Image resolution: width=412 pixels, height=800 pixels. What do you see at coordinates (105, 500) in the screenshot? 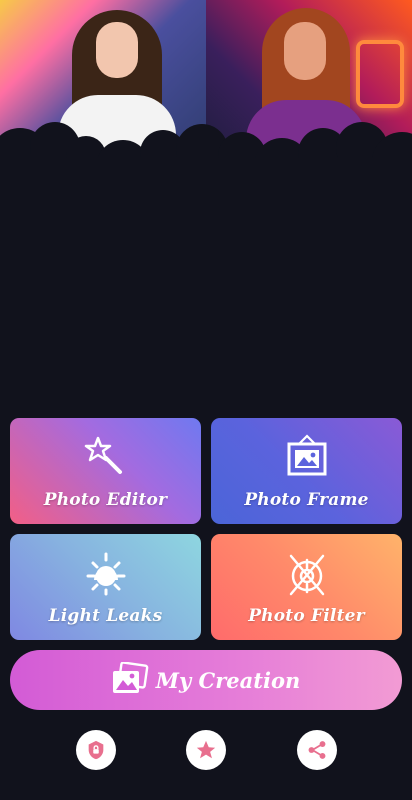
I see `photo-editor-label: Photo Editor` at bounding box center [105, 500].